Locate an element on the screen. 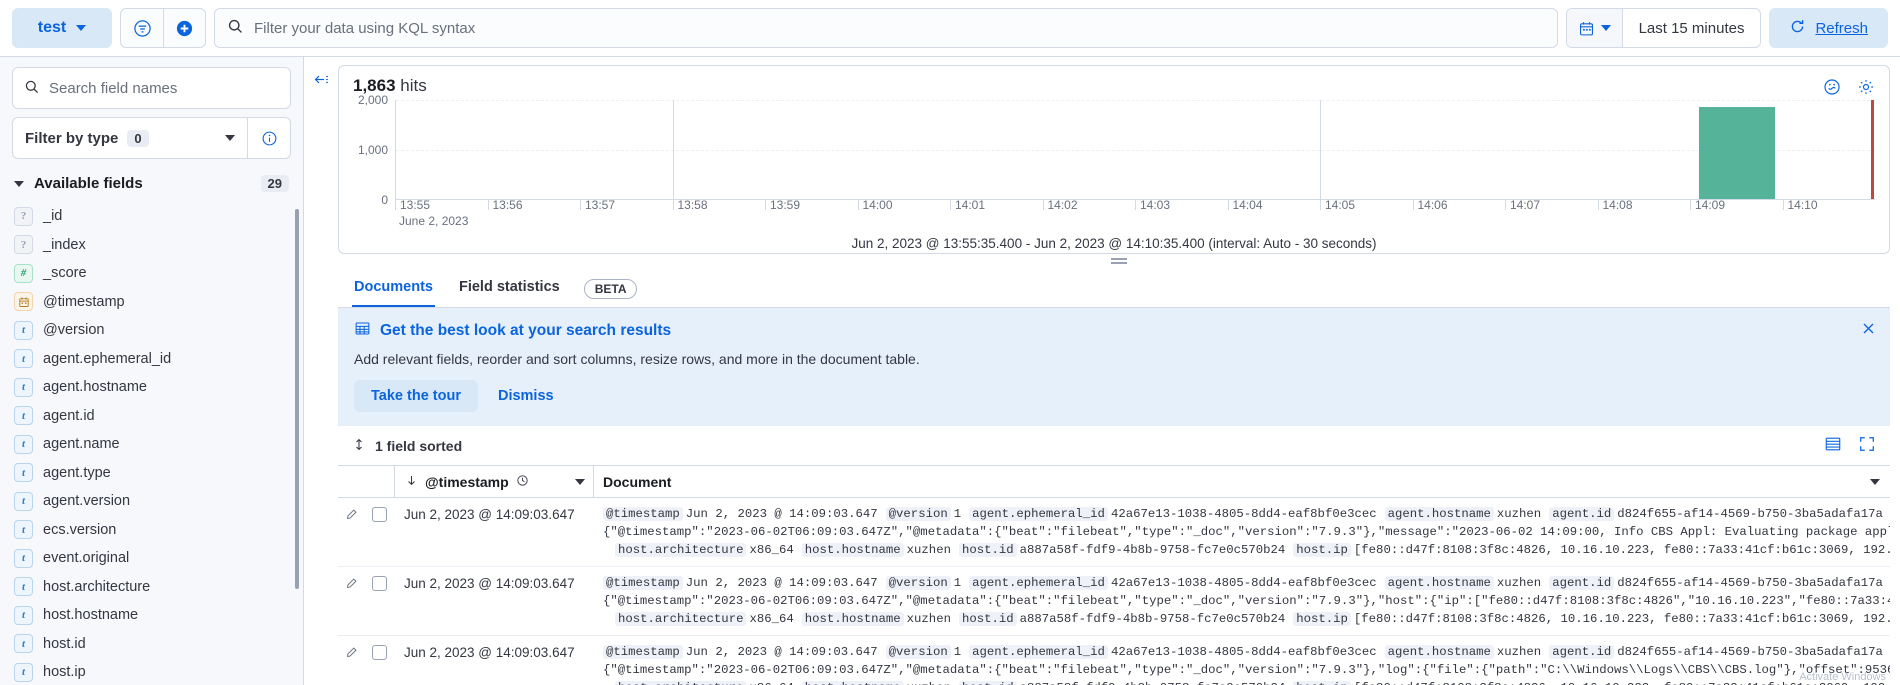 The width and height of the screenshot is (1900, 685). y-axis: 0 1,000 2,000 is located at coordinates (374, 150).